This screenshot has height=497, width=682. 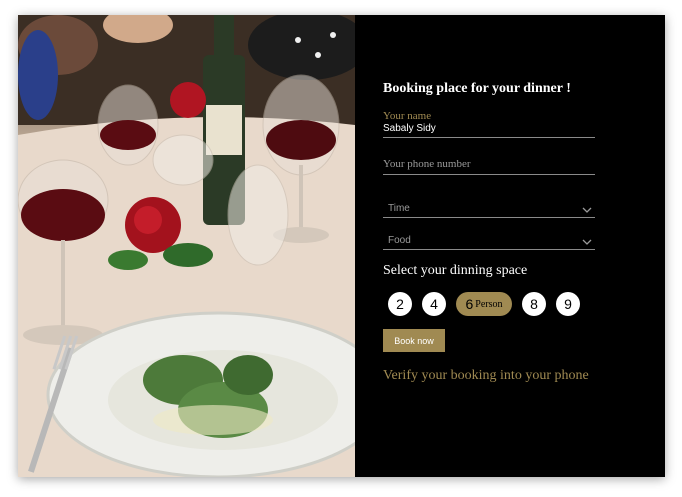 What do you see at coordinates (414, 340) in the screenshot?
I see `book-now-button: Book now` at bounding box center [414, 340].